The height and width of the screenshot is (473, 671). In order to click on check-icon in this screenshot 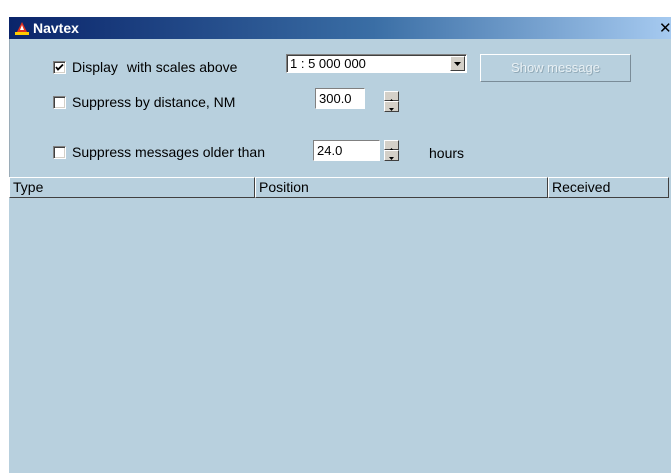, I will do `click(59, 67)`.